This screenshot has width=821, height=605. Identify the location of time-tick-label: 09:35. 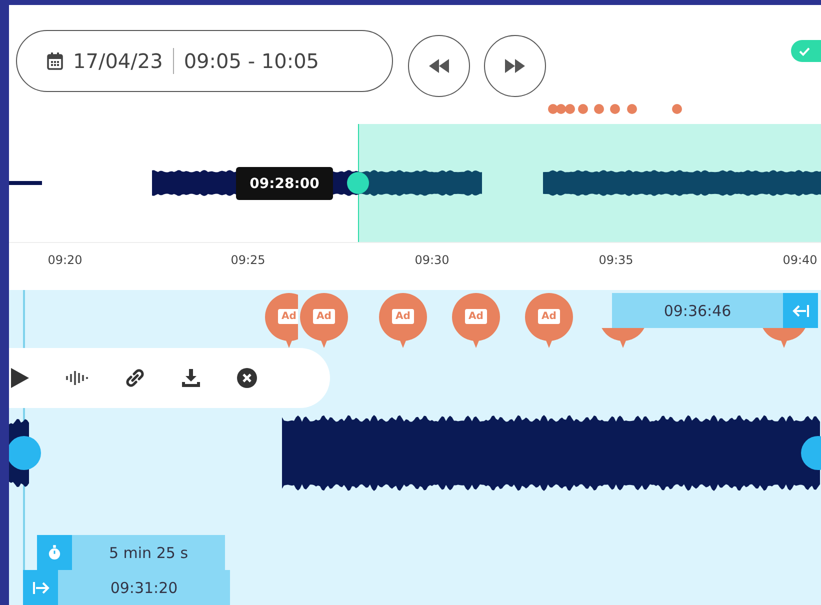
(616, 260).